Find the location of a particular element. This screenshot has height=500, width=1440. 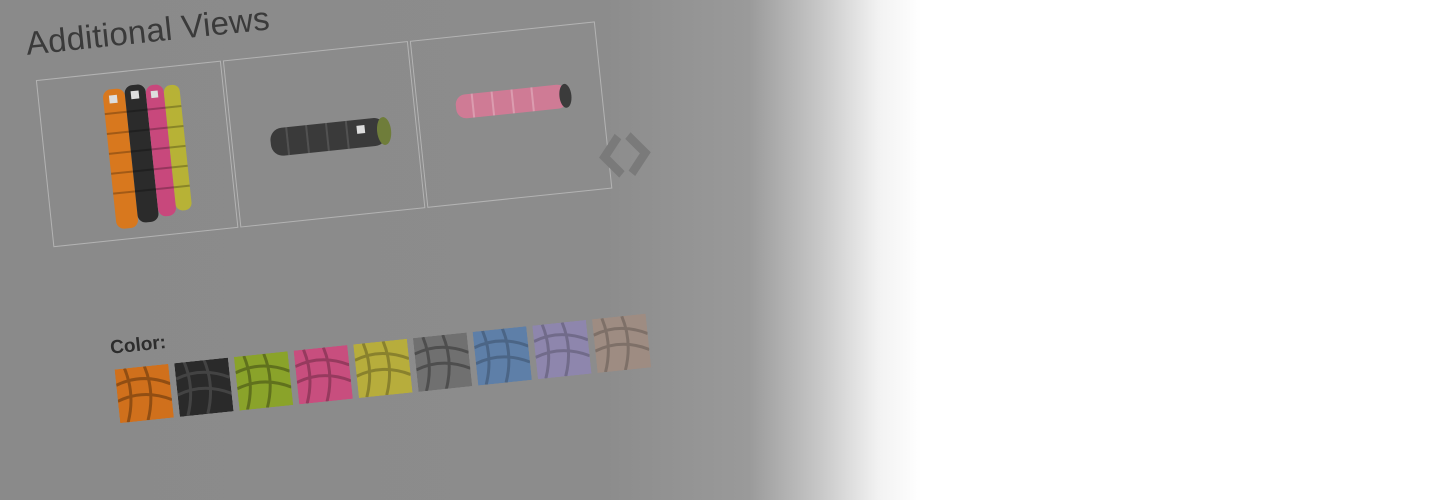

swatch-lime is located at coordinates (263, 381).